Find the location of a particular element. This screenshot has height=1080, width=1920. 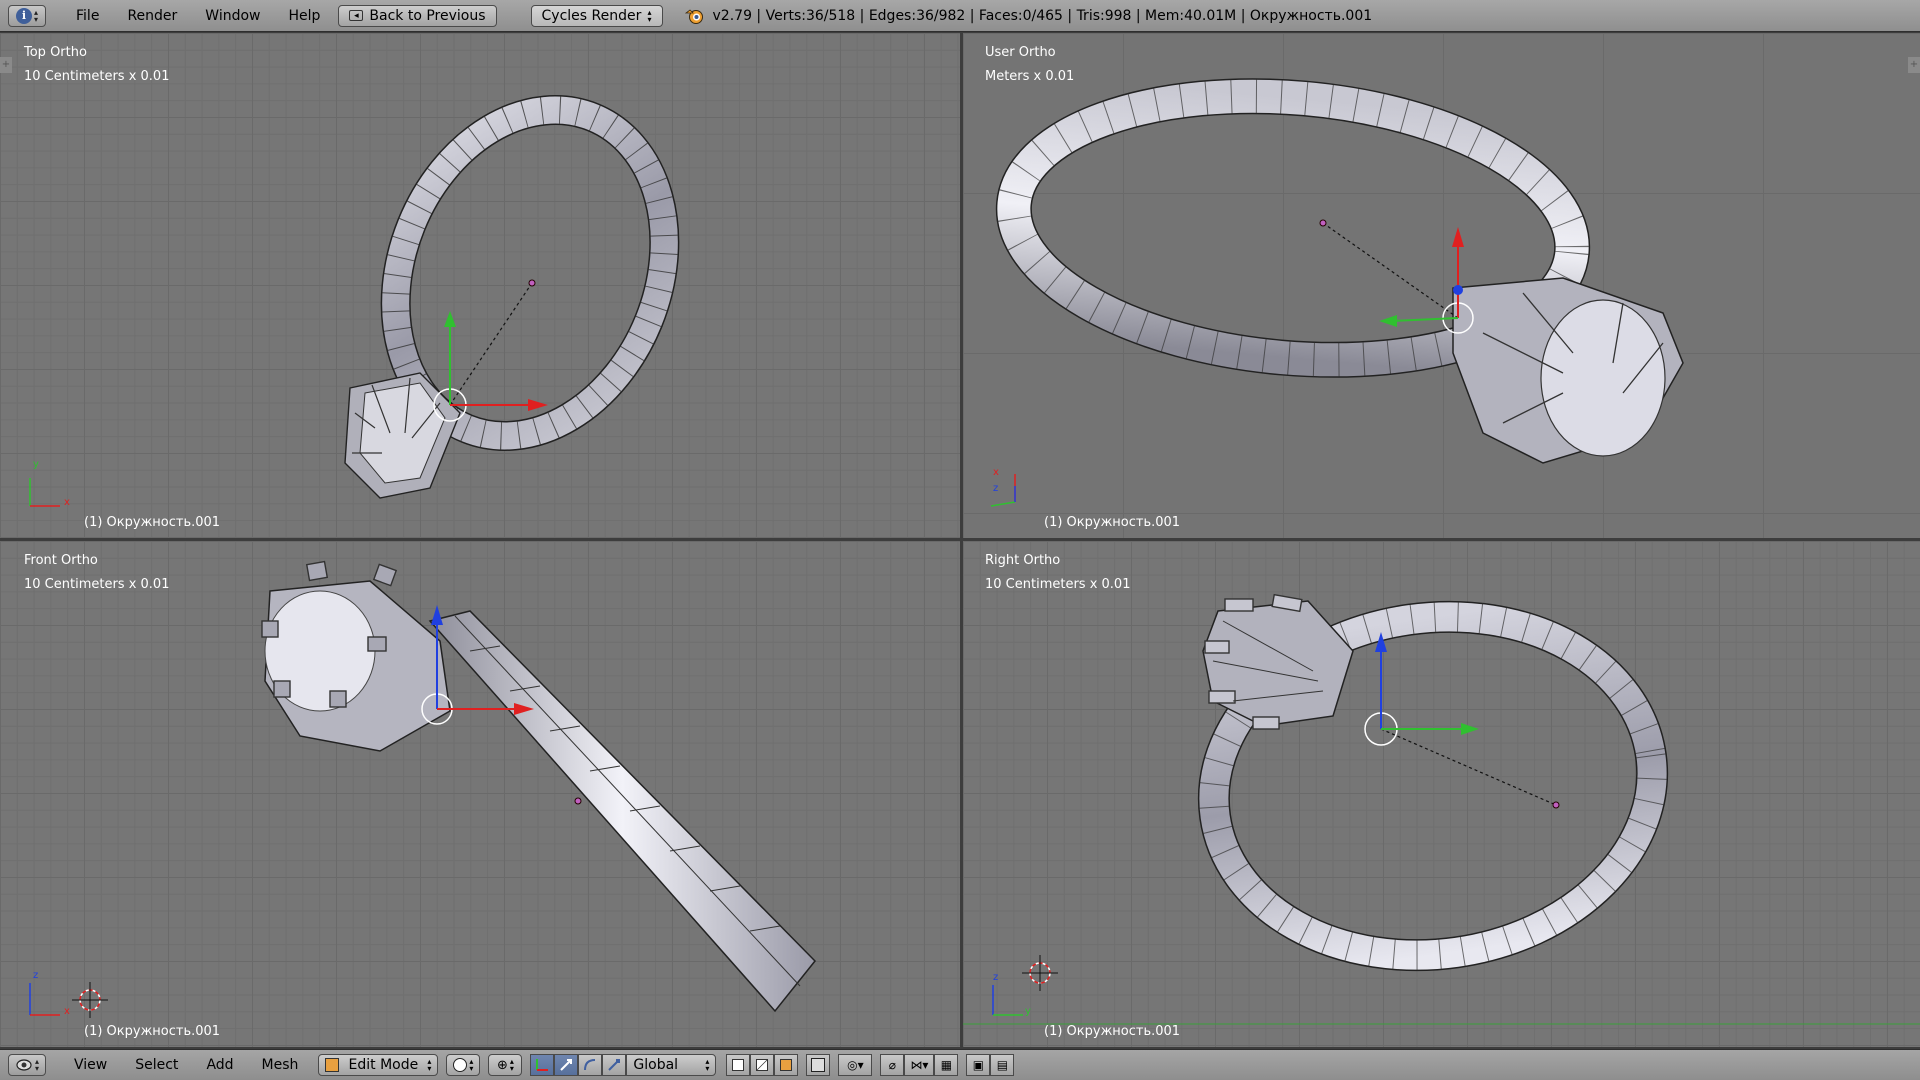

snap-toggle: ⌀ is located at coordinates (892, 1065).